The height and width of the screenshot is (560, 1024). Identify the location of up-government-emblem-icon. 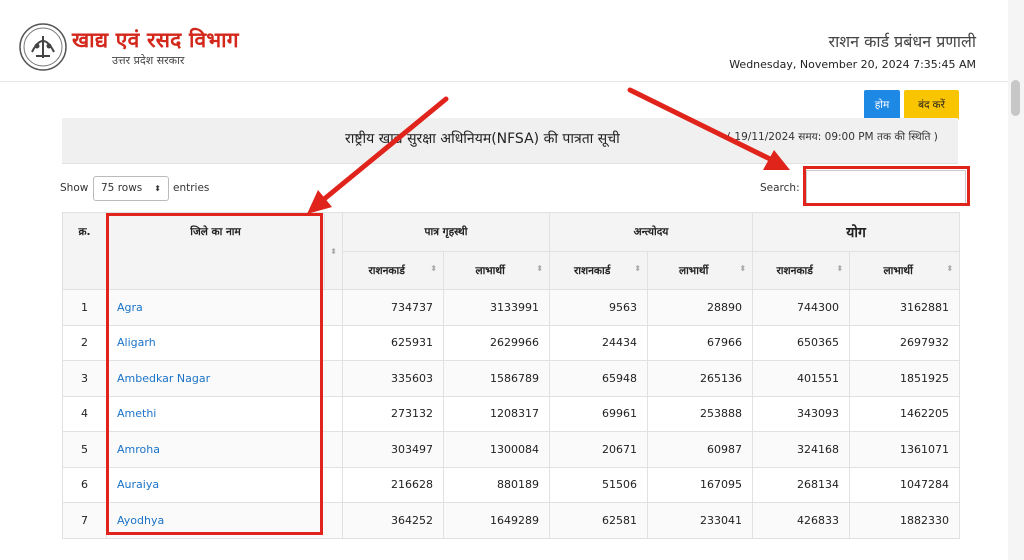
(43, 47).